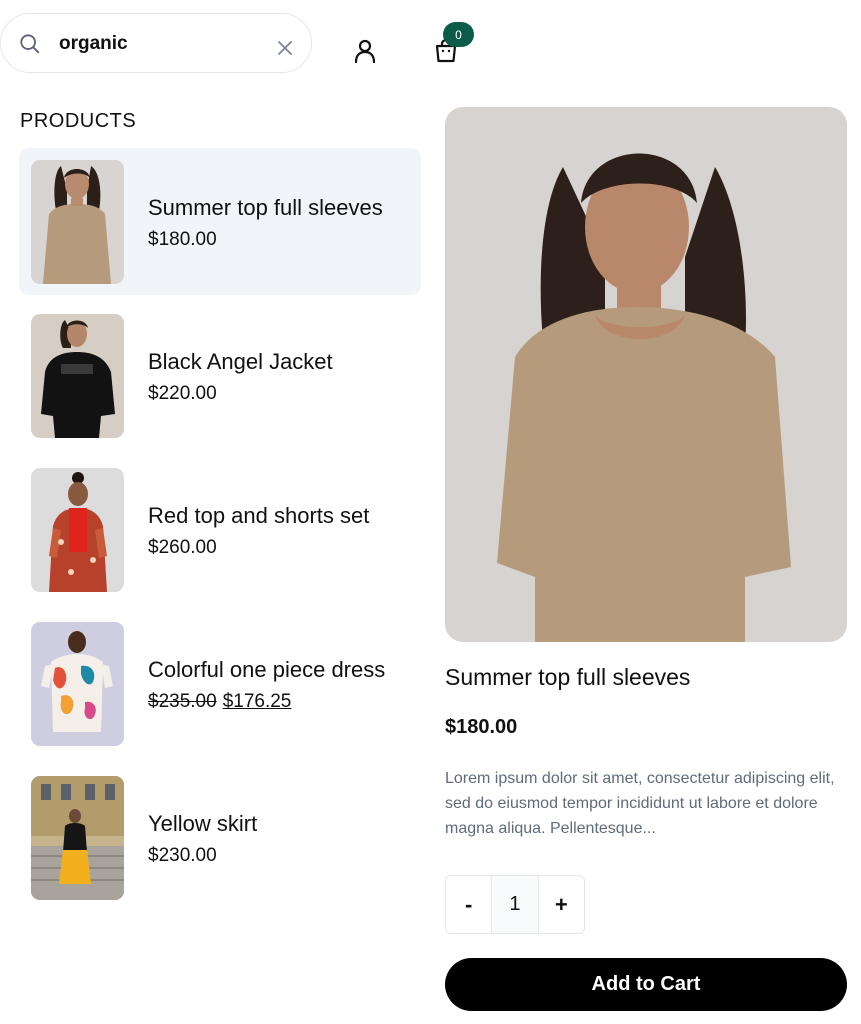 Image resolution: width=861 pixels, height=1024 pixels. I want to click on products-heading: PRODUCTS, so click(78, 121).